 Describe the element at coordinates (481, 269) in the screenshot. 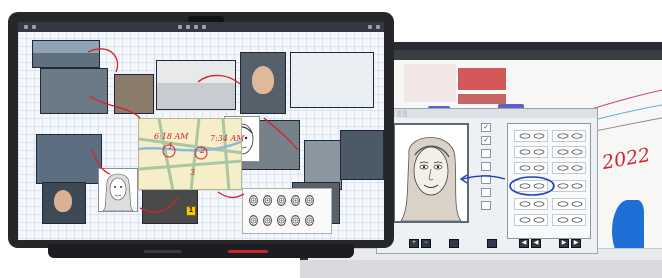

I see `back-display-bezel` at that location.